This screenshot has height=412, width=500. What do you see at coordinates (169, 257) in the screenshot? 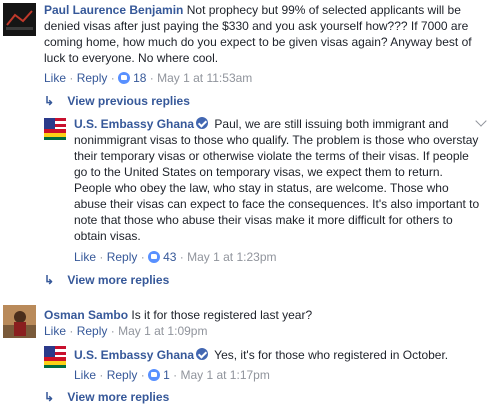
I see `like-count: 43` at bounding box center [169, 257].